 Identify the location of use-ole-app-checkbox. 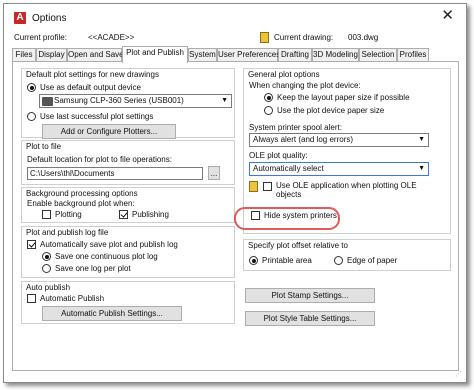
(267, 186).